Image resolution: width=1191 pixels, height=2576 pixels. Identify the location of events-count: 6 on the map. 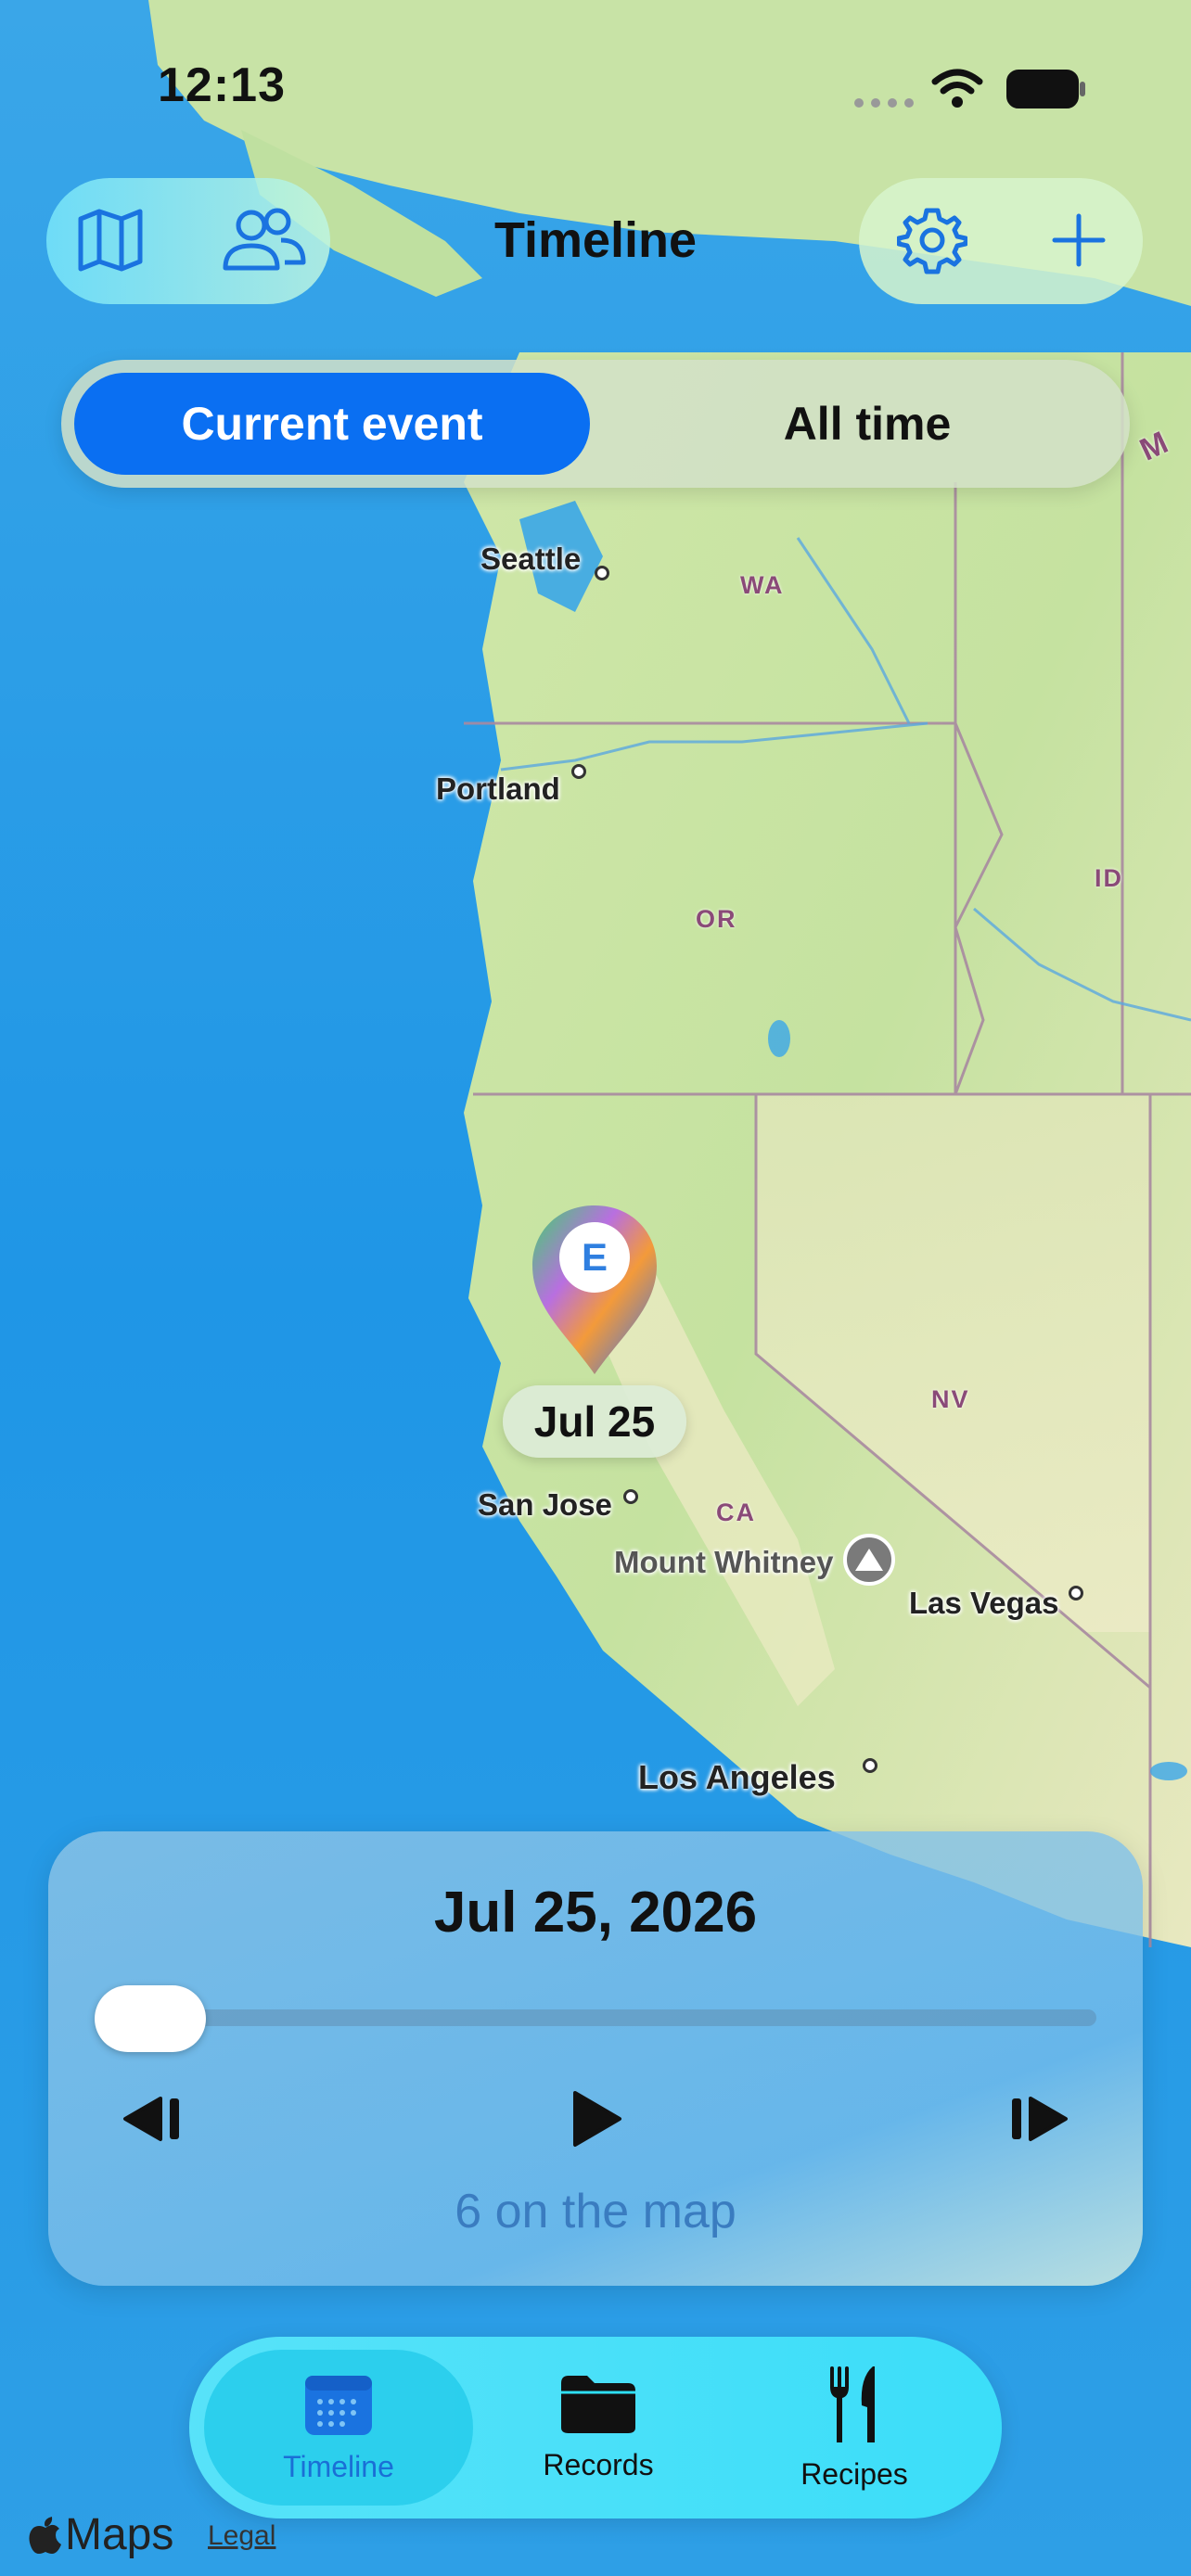
(595, 2211).